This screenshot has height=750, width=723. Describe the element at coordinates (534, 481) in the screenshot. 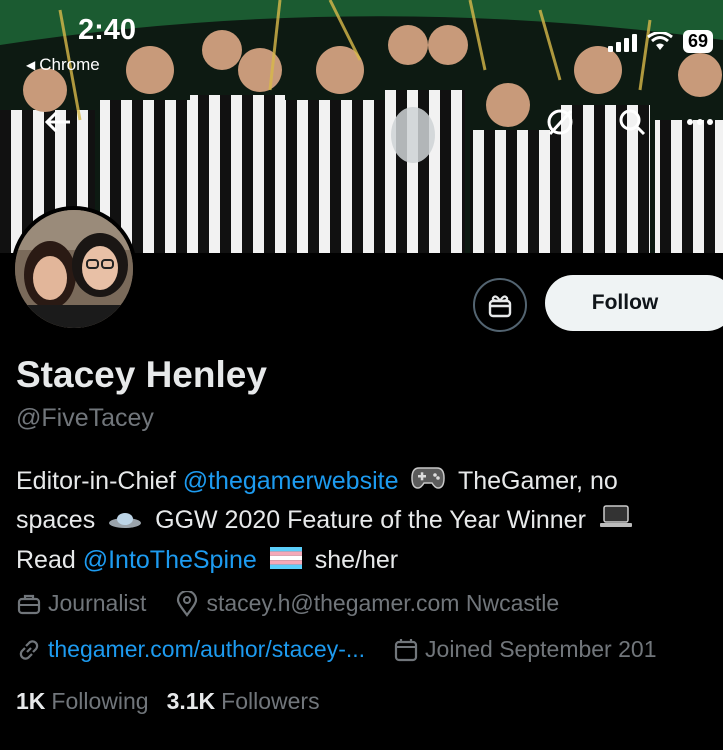

I see `bio-text: TheGamer, no` at that location.